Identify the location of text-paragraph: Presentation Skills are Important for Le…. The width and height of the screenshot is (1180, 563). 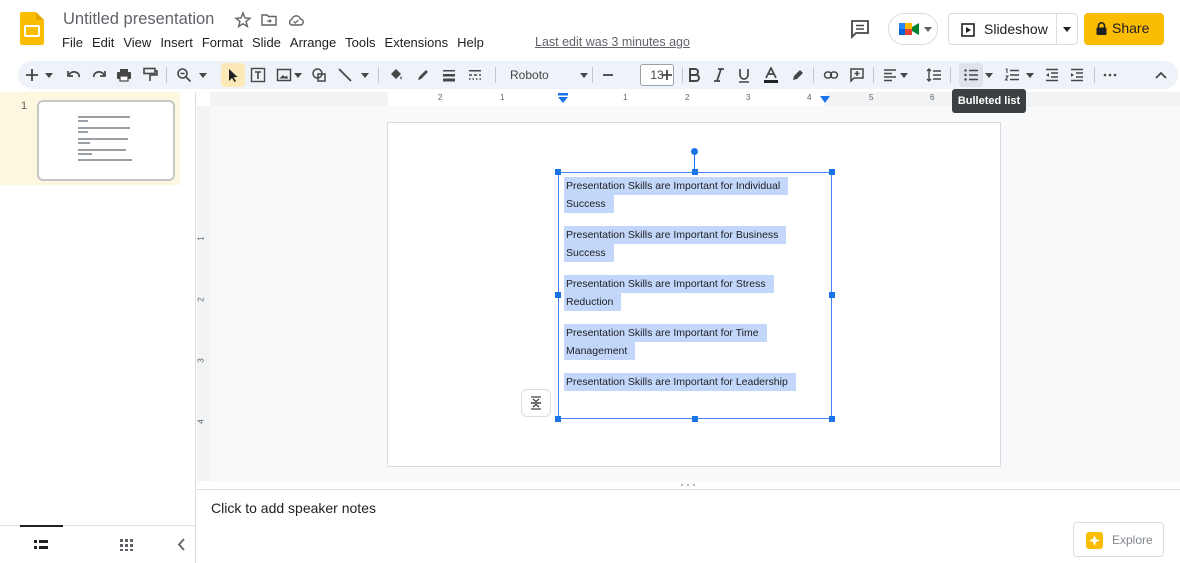
(680, 382).